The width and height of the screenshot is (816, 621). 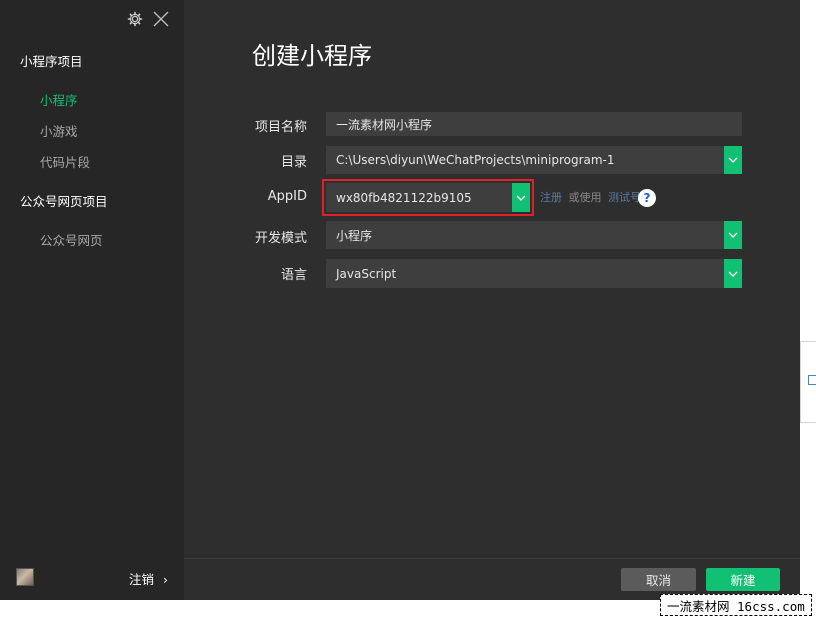 I want to click on dev-mode-value: 小程序, so click(x=354, y=235).